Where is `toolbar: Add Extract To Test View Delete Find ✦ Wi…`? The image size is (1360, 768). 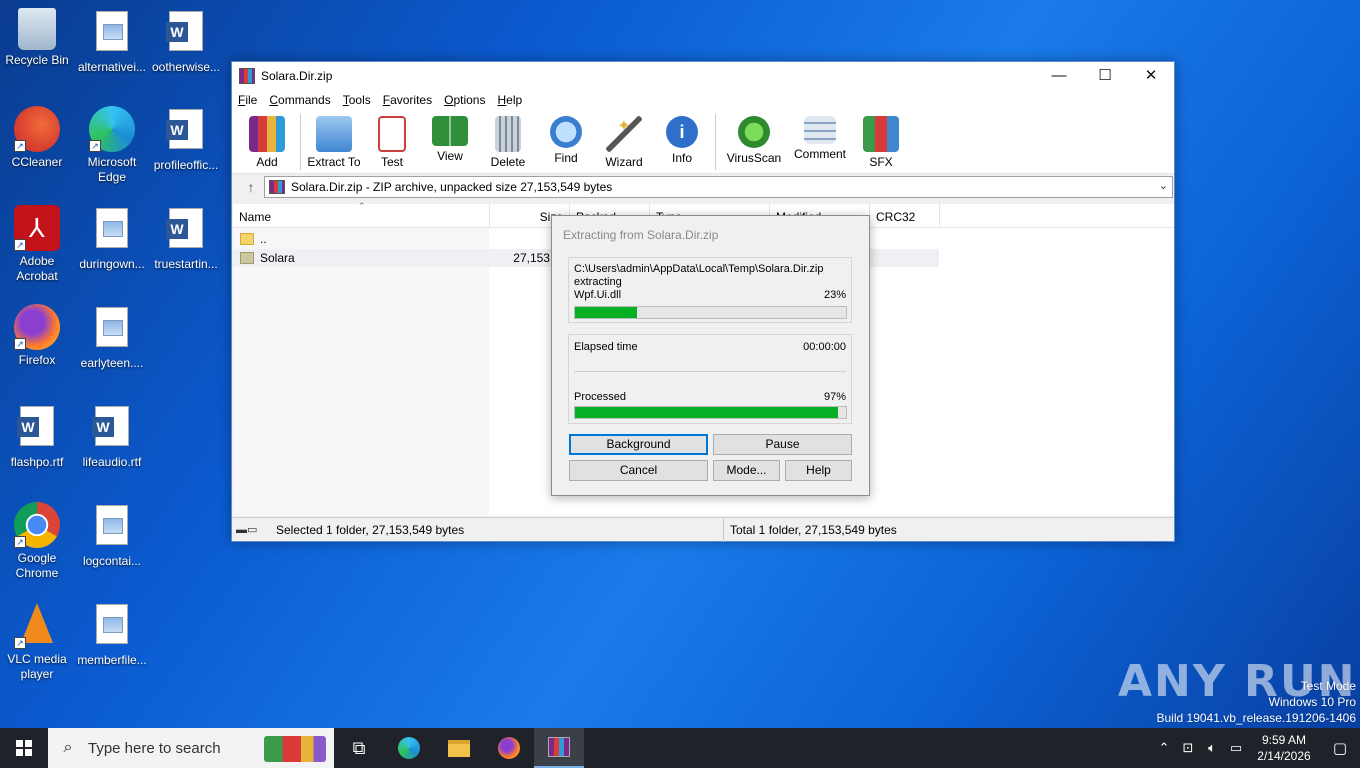 toolbar: Add Extract To Test View Delete Find ✦ Wi… is located at coordinates (703, 142).